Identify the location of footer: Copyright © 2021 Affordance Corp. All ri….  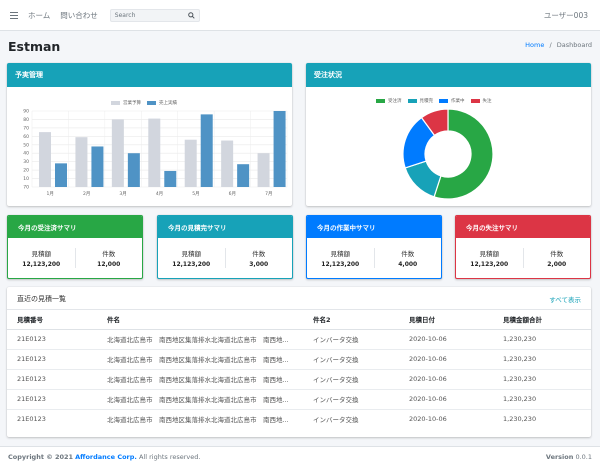
(300, 456).